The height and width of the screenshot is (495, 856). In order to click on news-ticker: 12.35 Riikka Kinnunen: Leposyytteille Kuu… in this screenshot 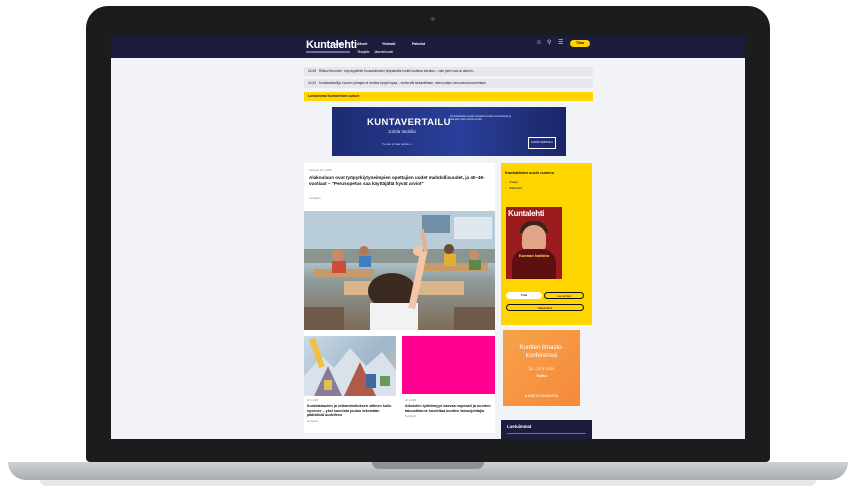, I will do `click(448, 71)`.